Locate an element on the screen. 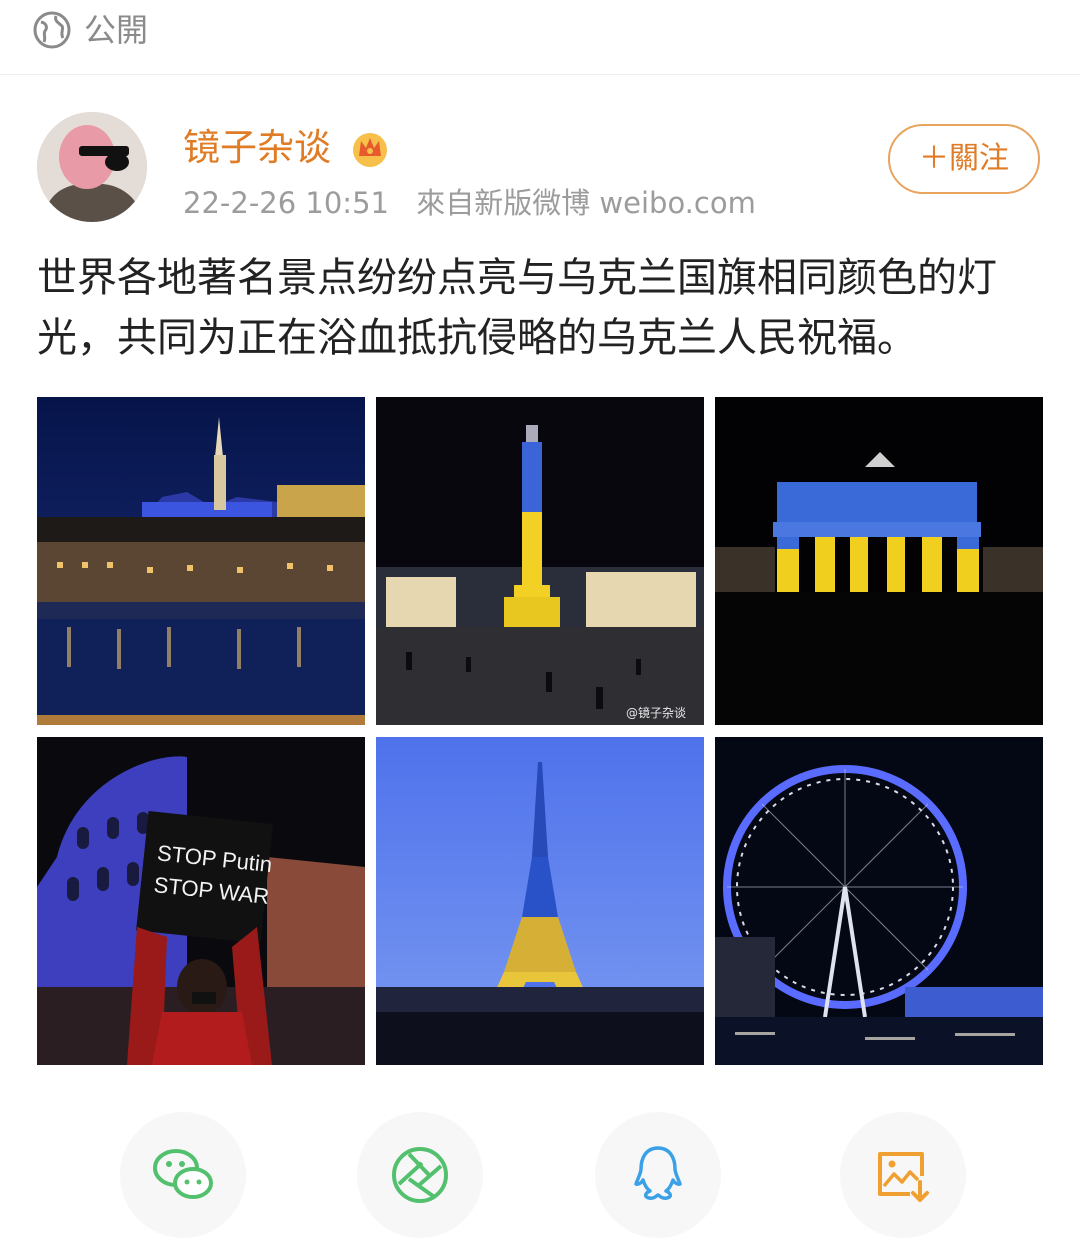  budapest-castle-image is located at coordinates (201, 561).